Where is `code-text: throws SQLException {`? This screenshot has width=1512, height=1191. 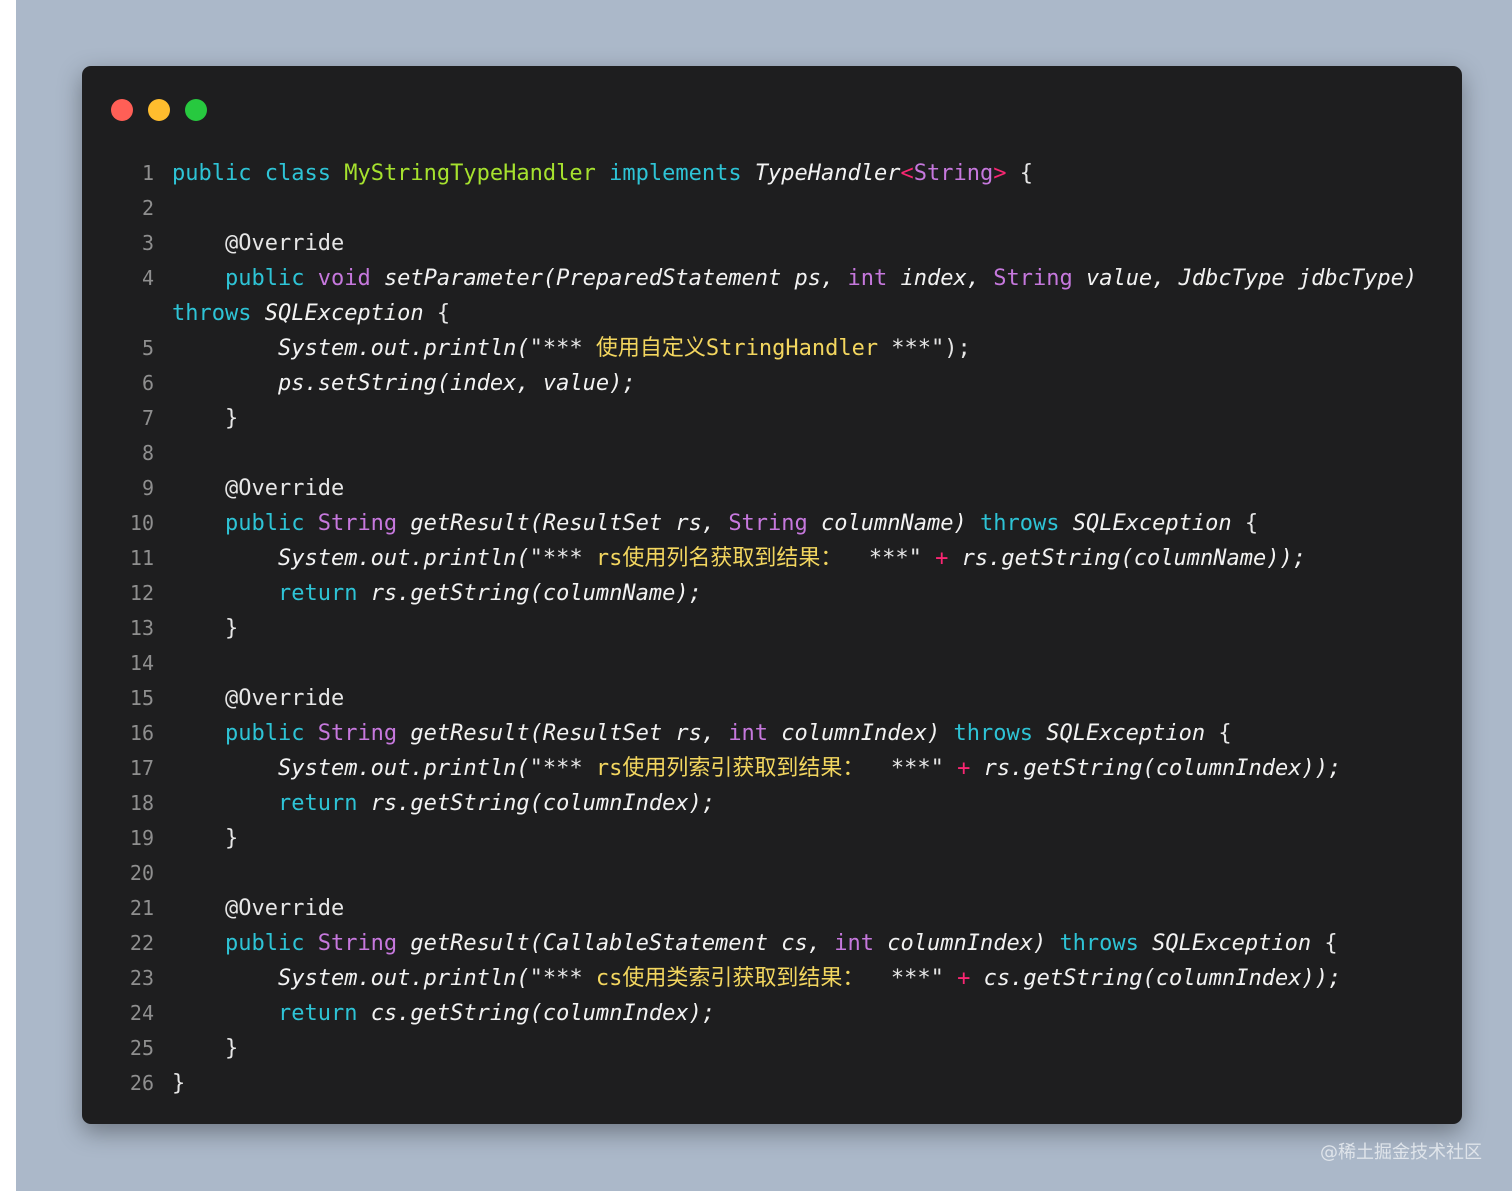
code-text: throws SQLException { is located at coordinates (817, 313).